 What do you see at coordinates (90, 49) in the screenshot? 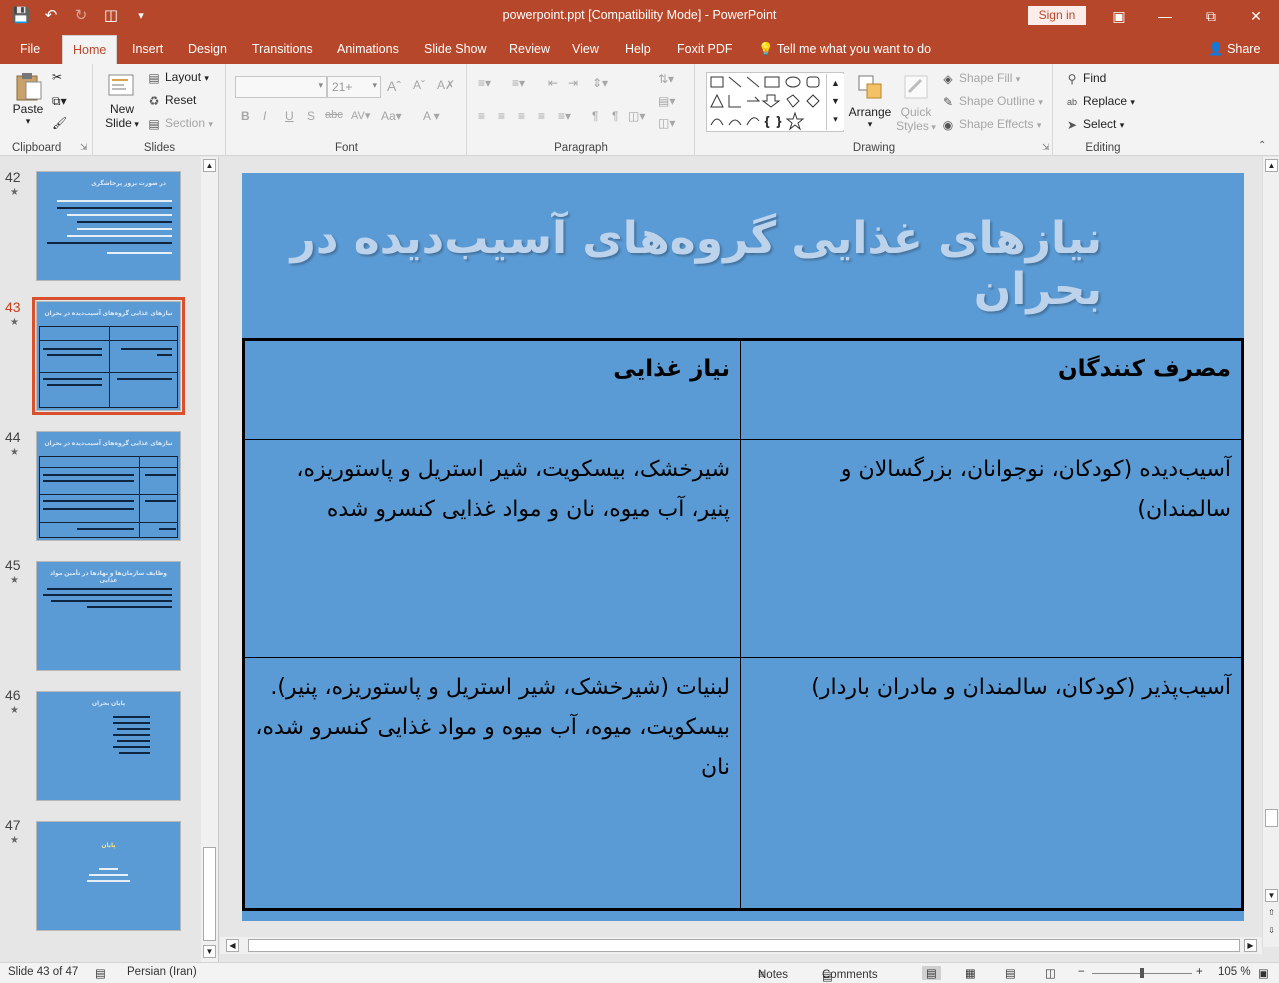
I see `tab-home: Home` at bounding box center [90, 49].